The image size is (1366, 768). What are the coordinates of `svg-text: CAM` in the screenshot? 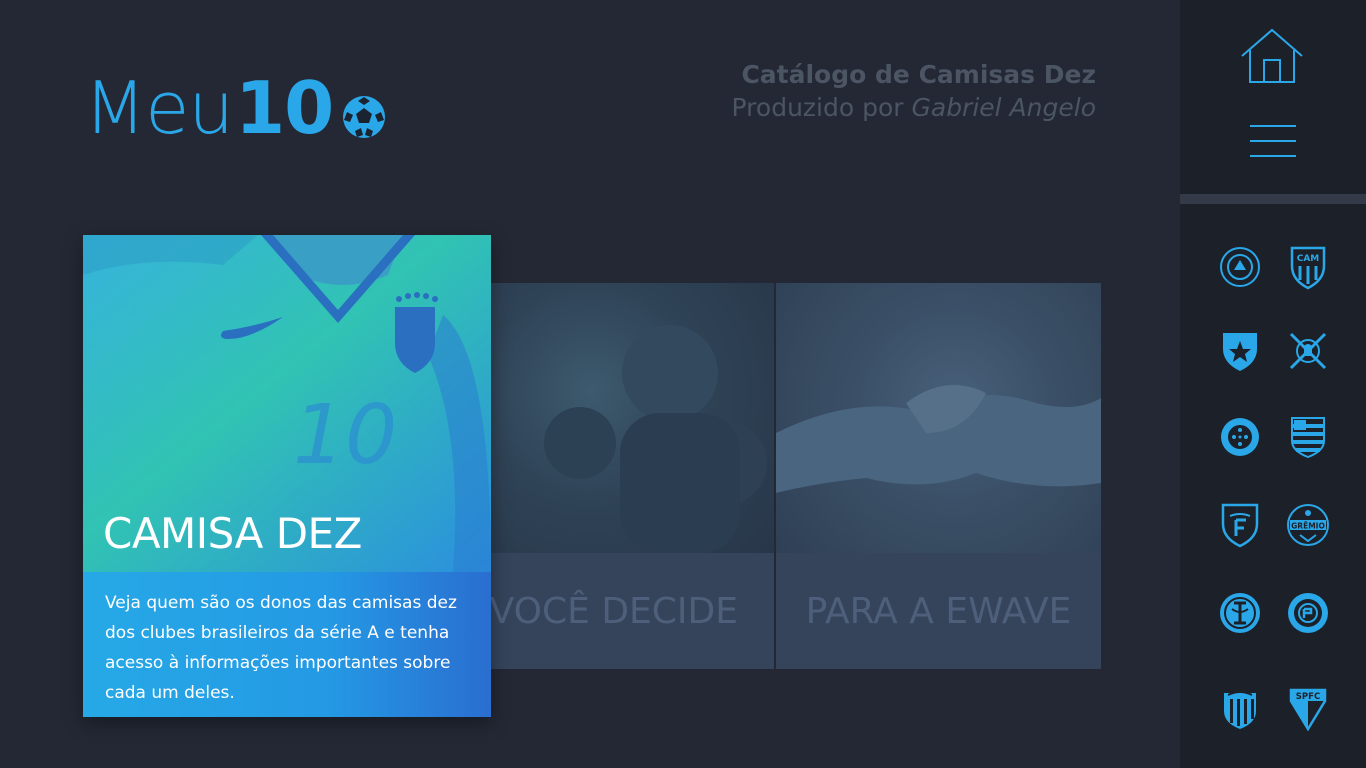 It's located at (1308, 259).